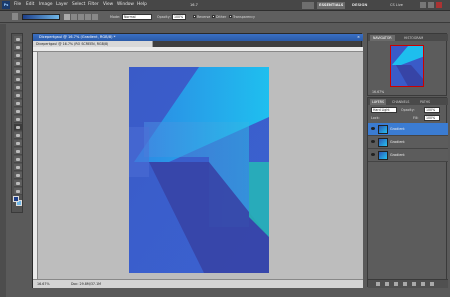 The image size is (450, 297). I want to click on hand-tool, so click(18, 191).